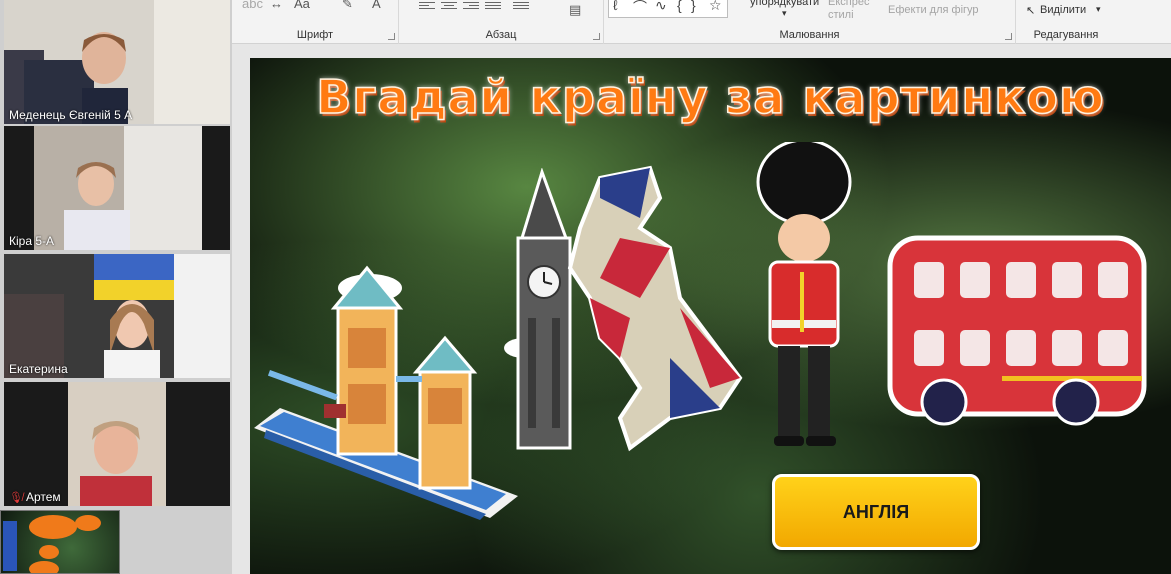  I want to click on editing-group: ↖ Виділити ▾ Редагування, so click(1066, 22).